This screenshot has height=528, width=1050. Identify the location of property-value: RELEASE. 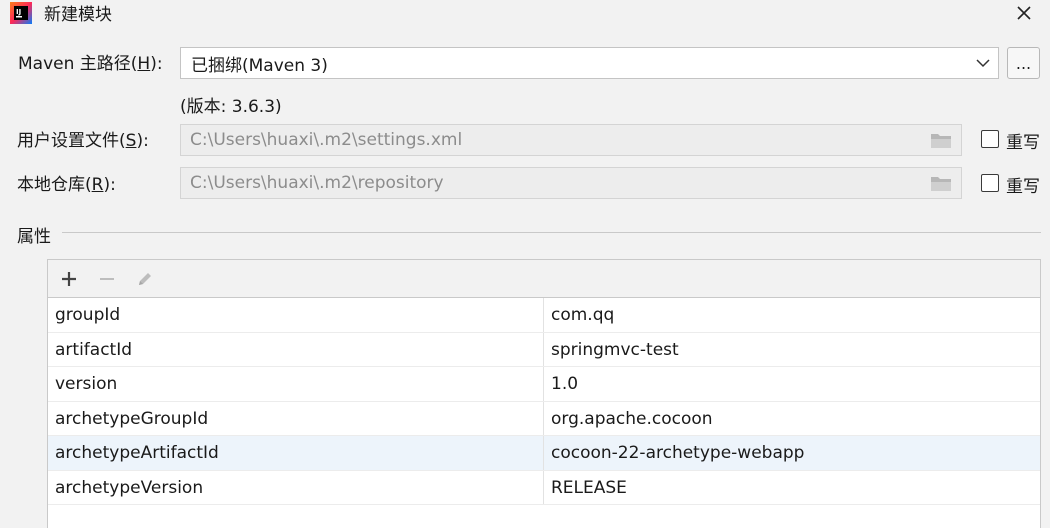
(589, 487).